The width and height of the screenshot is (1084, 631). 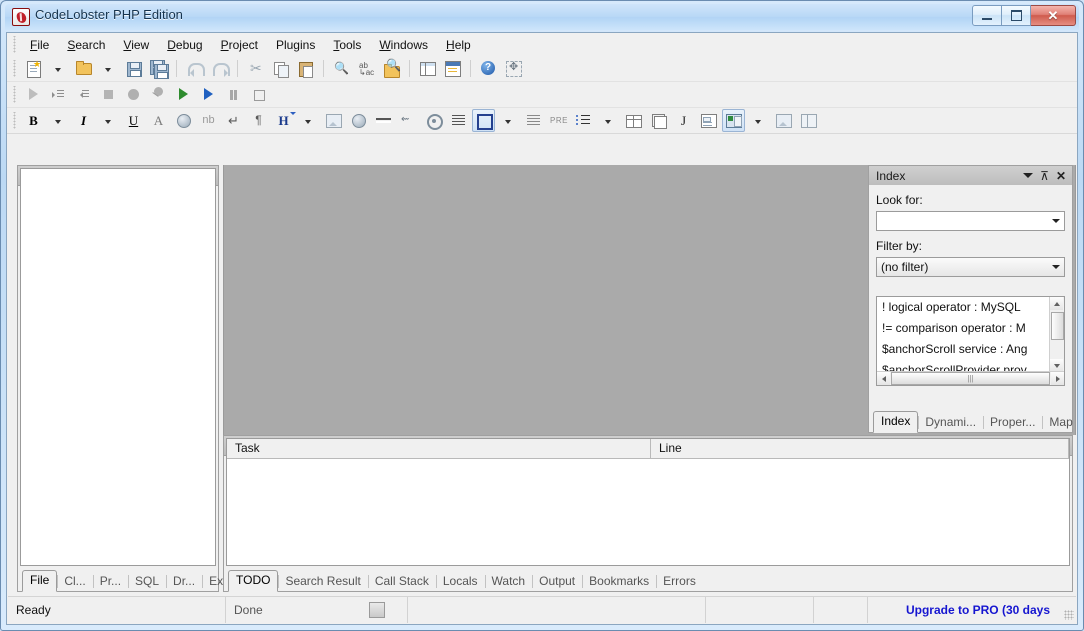 I want to click on open-file-dropdown, so click(x=108, y=68).